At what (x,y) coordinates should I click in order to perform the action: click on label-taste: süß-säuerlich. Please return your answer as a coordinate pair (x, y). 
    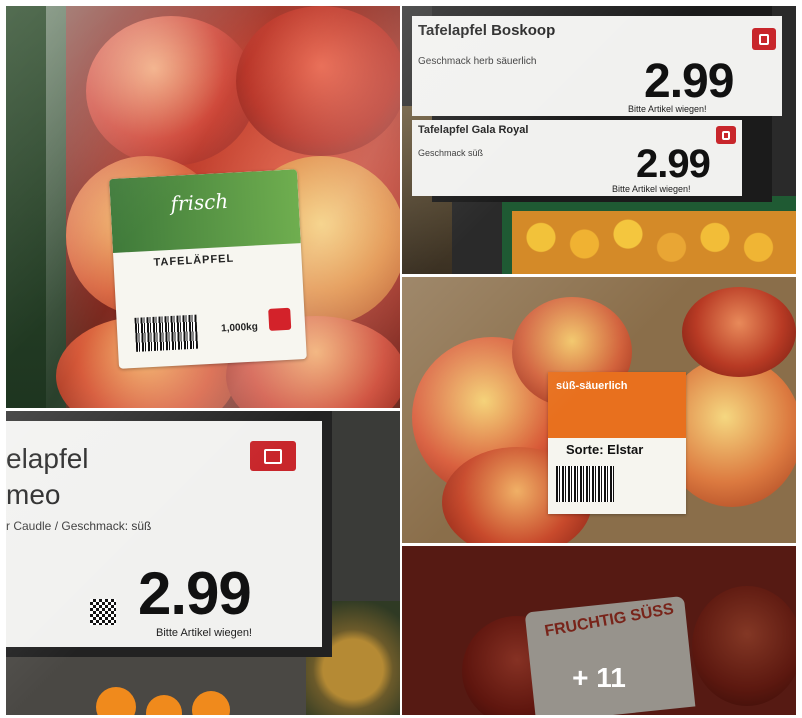
    Looking at the image, I should click on (592, 386).